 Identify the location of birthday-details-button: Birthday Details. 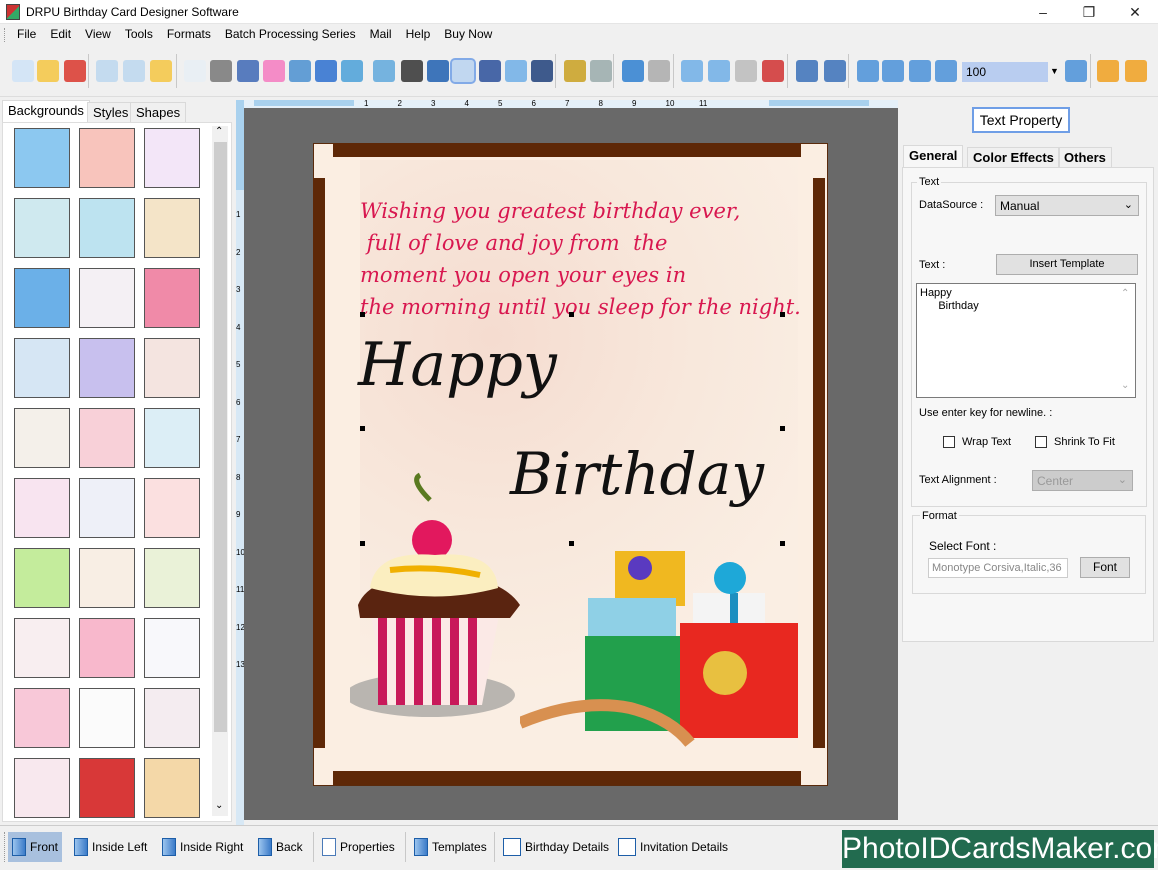
(556, 847).